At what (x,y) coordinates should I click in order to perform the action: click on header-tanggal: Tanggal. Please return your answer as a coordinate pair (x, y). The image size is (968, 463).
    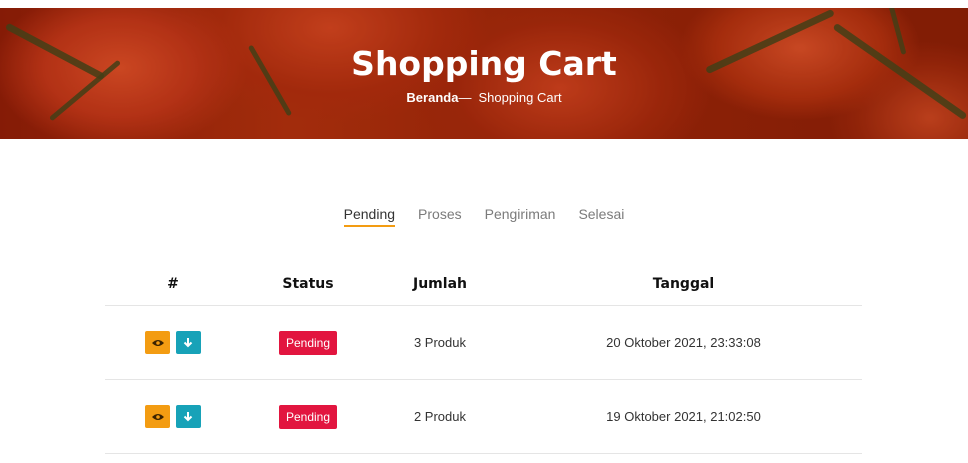
    Looking at the image, I should click on (683, 283).